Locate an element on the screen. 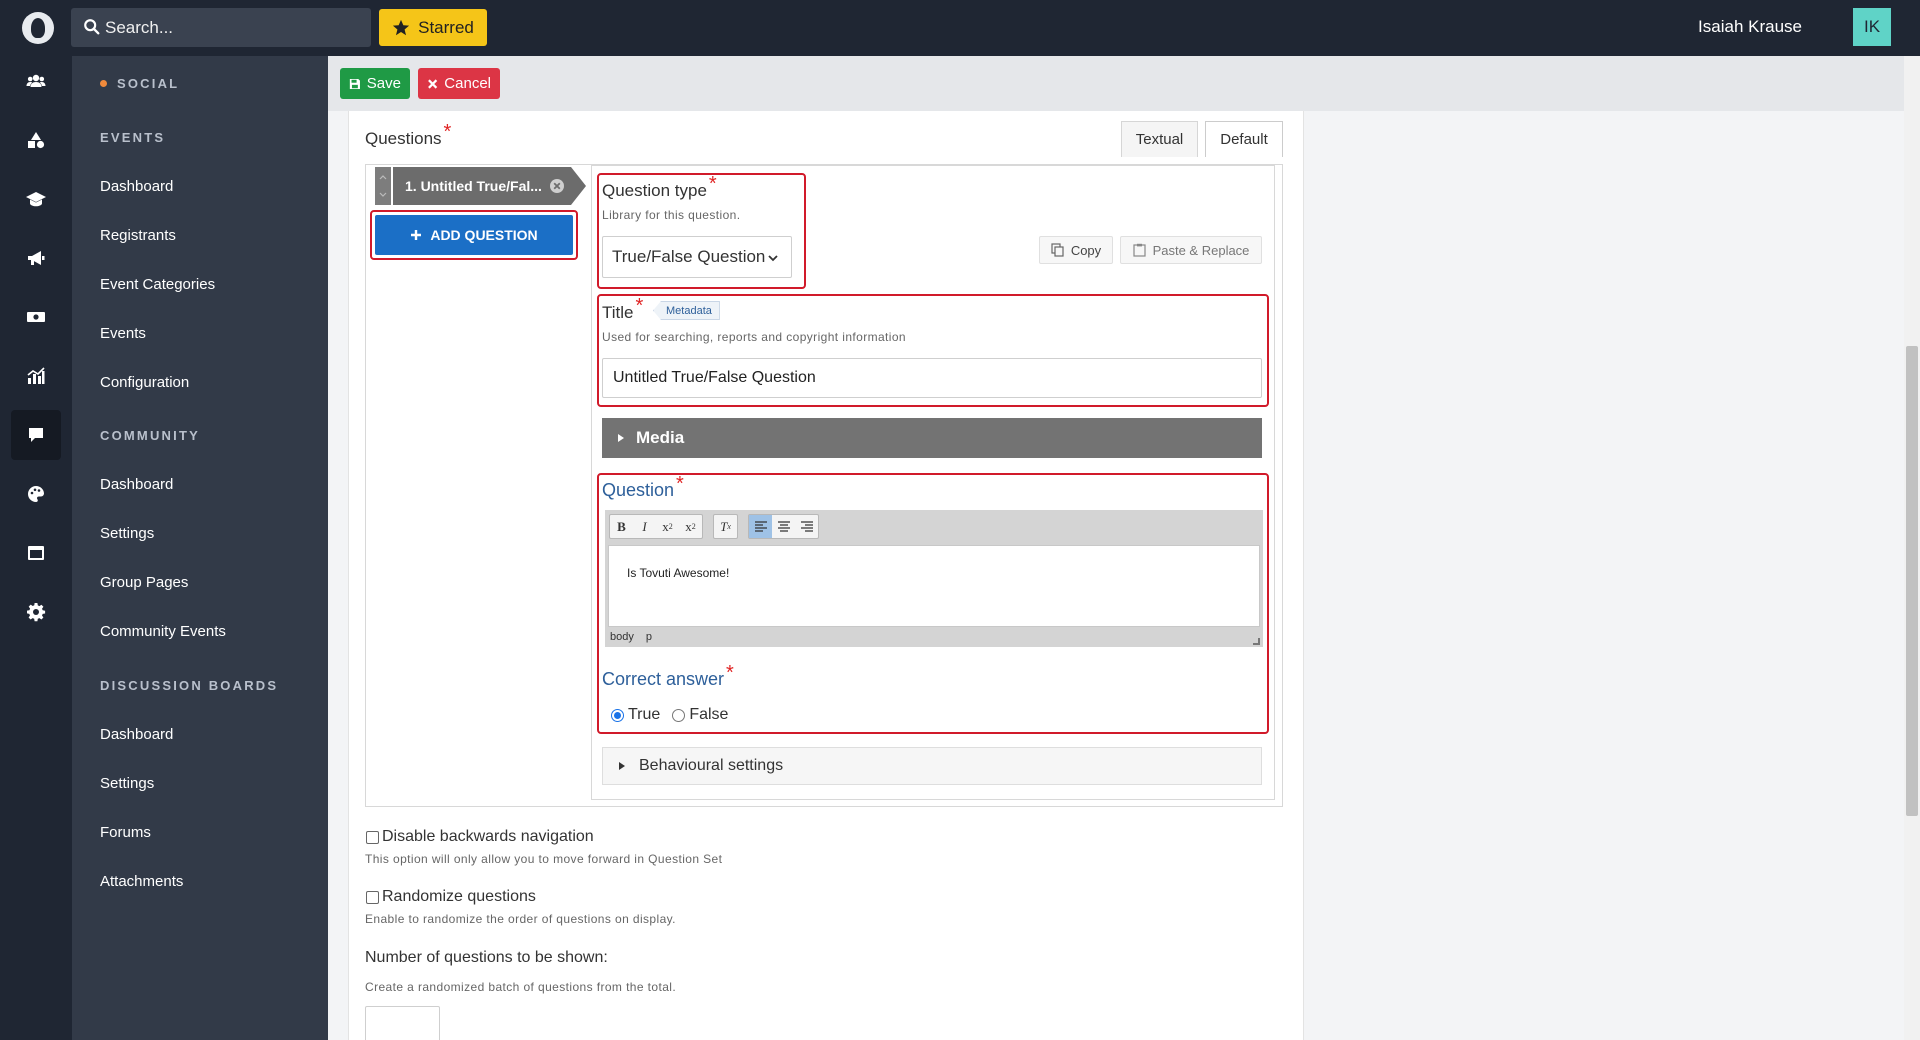 The image size is (1920, 1040). sidebar-heading-social: SOCIAL is located at coordinates (139, 83).